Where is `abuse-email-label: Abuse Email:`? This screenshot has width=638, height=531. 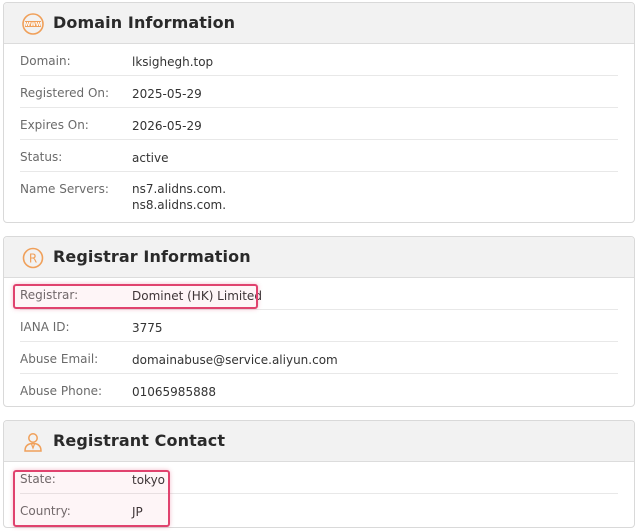 abuse-email-label: Abuse Email: is located at coordinates (59, 359).